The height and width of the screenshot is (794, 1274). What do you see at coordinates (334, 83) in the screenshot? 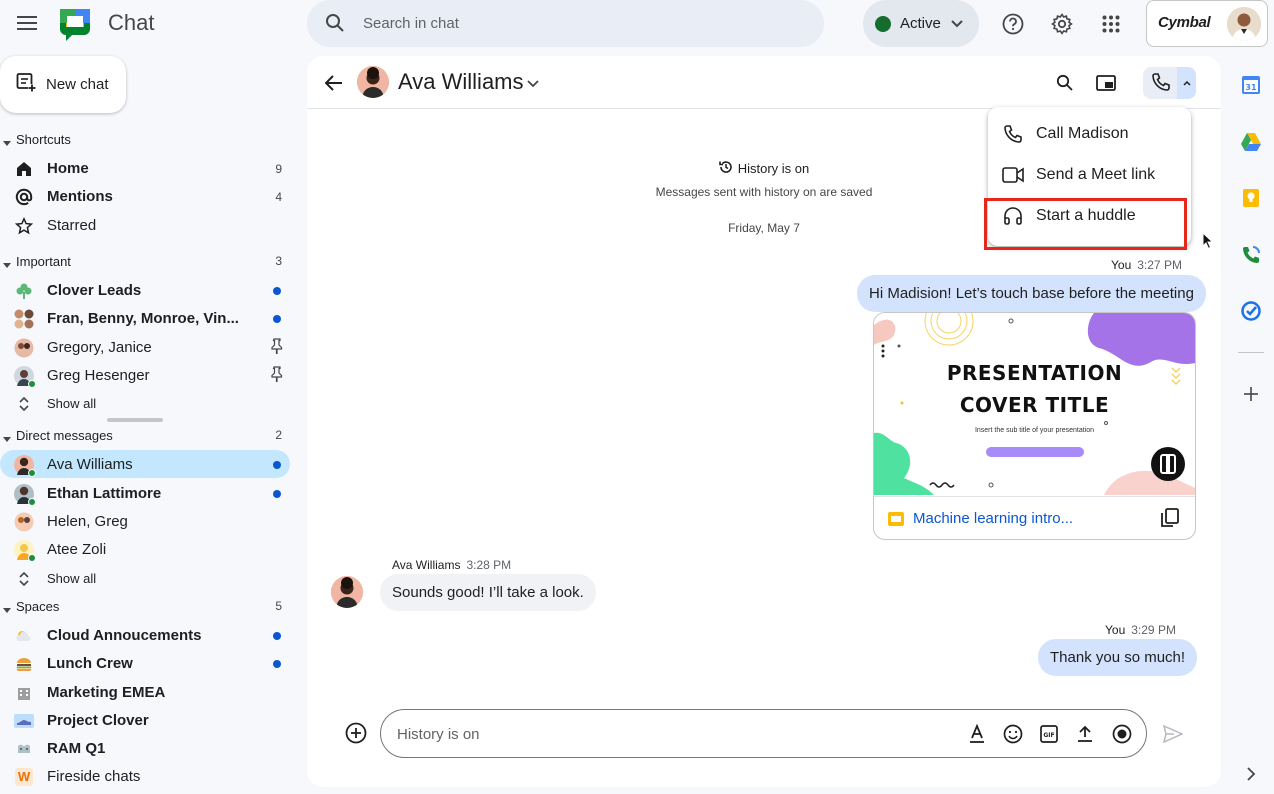
I see `back-arrow-icon` at bounding box center [334, 83].